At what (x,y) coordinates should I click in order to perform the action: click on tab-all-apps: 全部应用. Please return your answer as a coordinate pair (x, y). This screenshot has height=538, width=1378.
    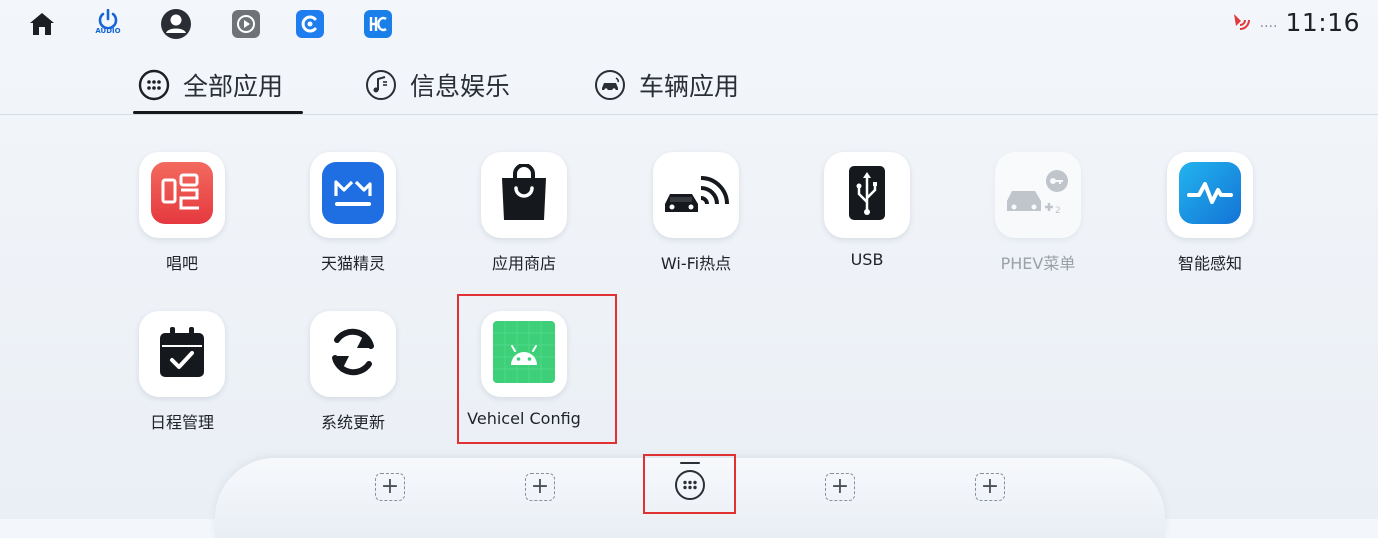
    Looking at the image, I should click on (210, 85).